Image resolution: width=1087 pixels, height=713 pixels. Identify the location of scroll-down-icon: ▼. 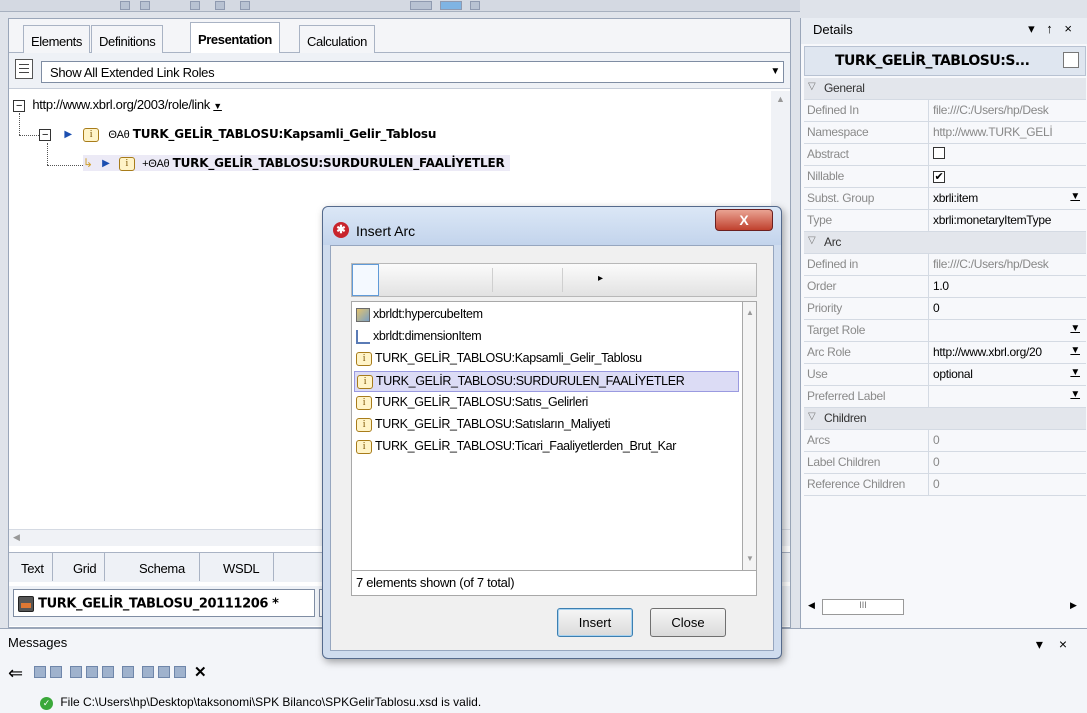
(750, 558).